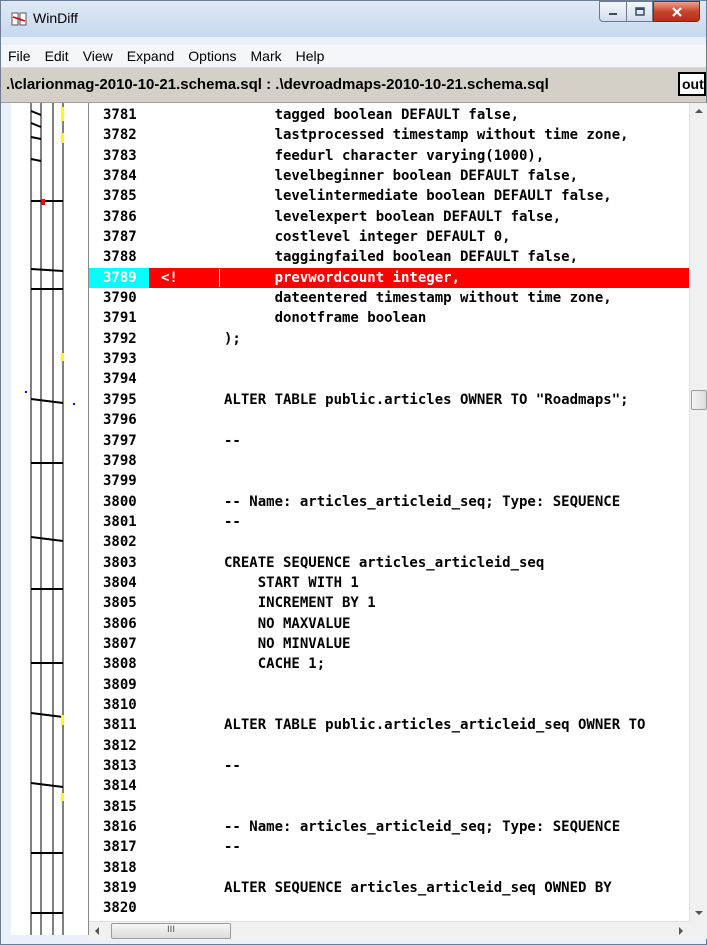 Image resolution: width=707 pixels, height=945 pixels. I want to click on line-number: 3806, so click(120, 623).